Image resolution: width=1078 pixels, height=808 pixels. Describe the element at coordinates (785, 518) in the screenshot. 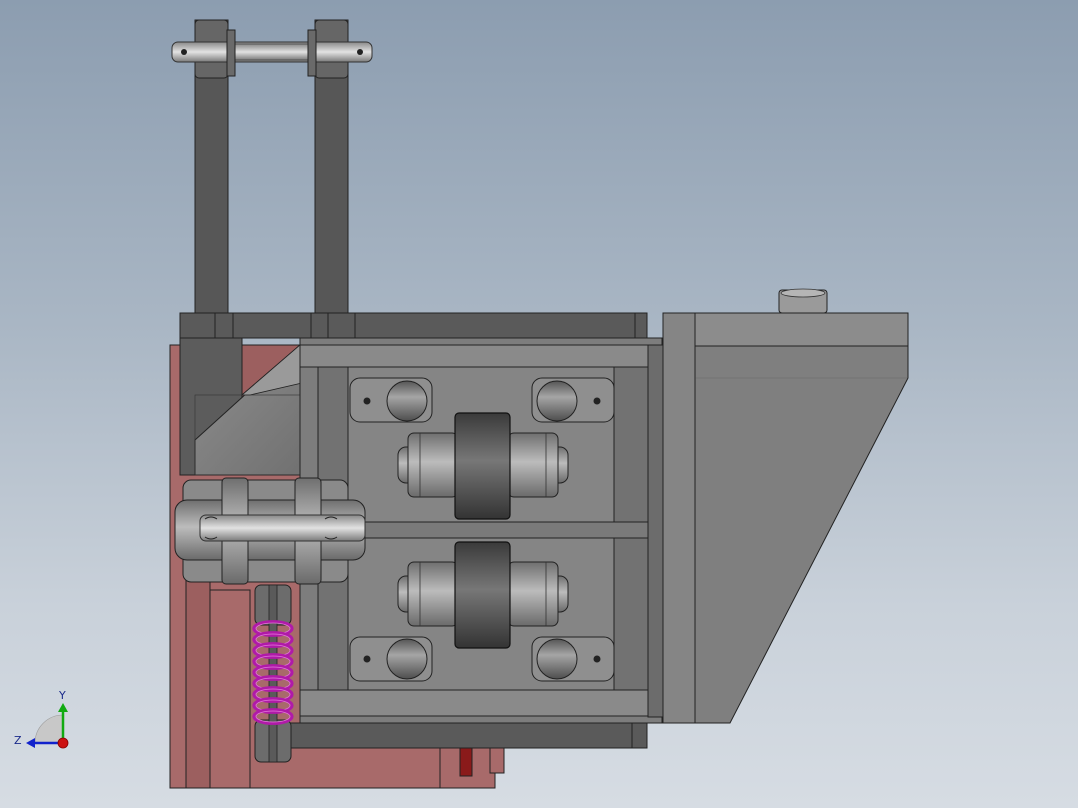

I see `right-gusset-bracket` at that location.